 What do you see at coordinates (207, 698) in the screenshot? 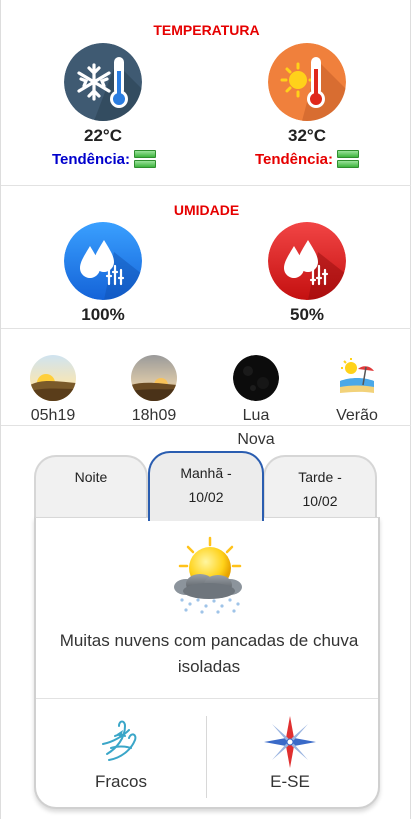
I see `panel-divider` at bounding box center [207, 698].